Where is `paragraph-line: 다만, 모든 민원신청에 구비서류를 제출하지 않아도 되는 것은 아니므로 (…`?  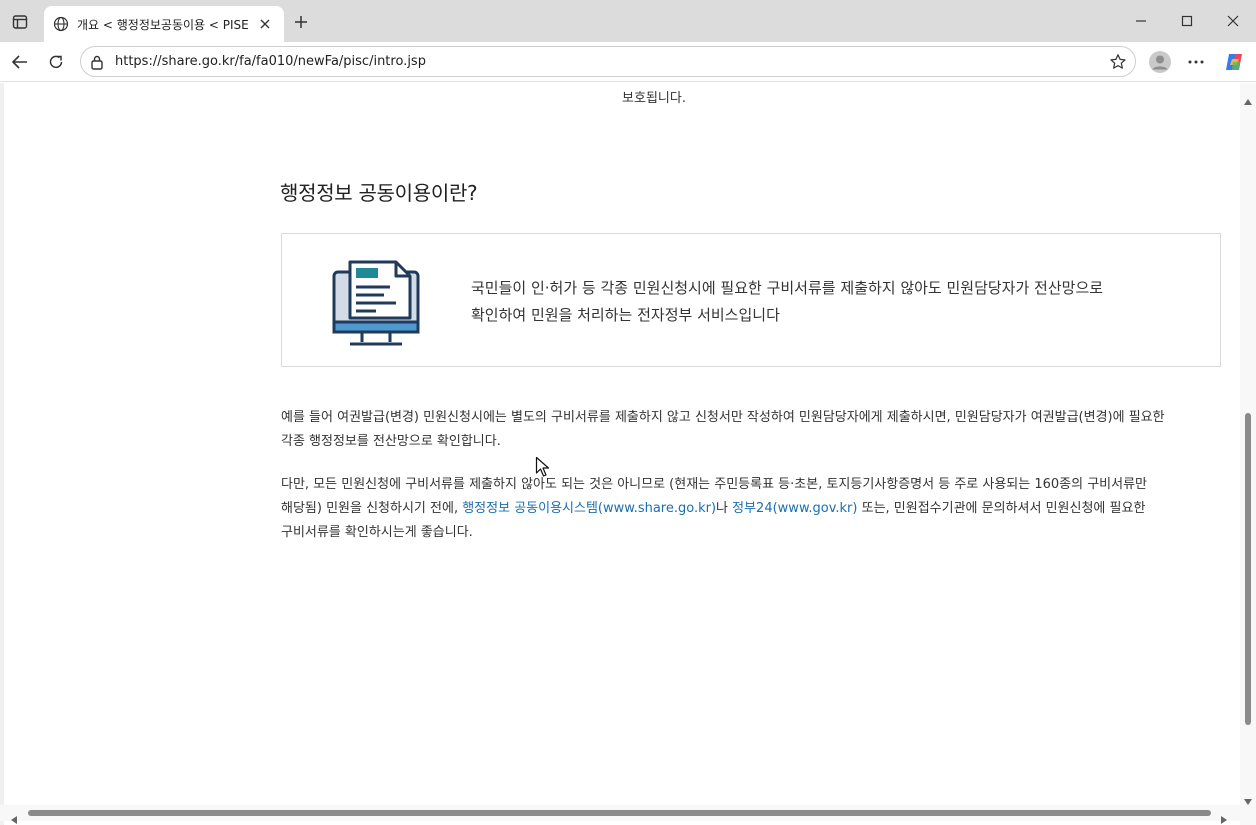 paragraph-line: 다만, 모든 민원신청에 구비서류를 제출하지 않아도 되는 것은 아니므로 (… is located at coordinates (714, 484).